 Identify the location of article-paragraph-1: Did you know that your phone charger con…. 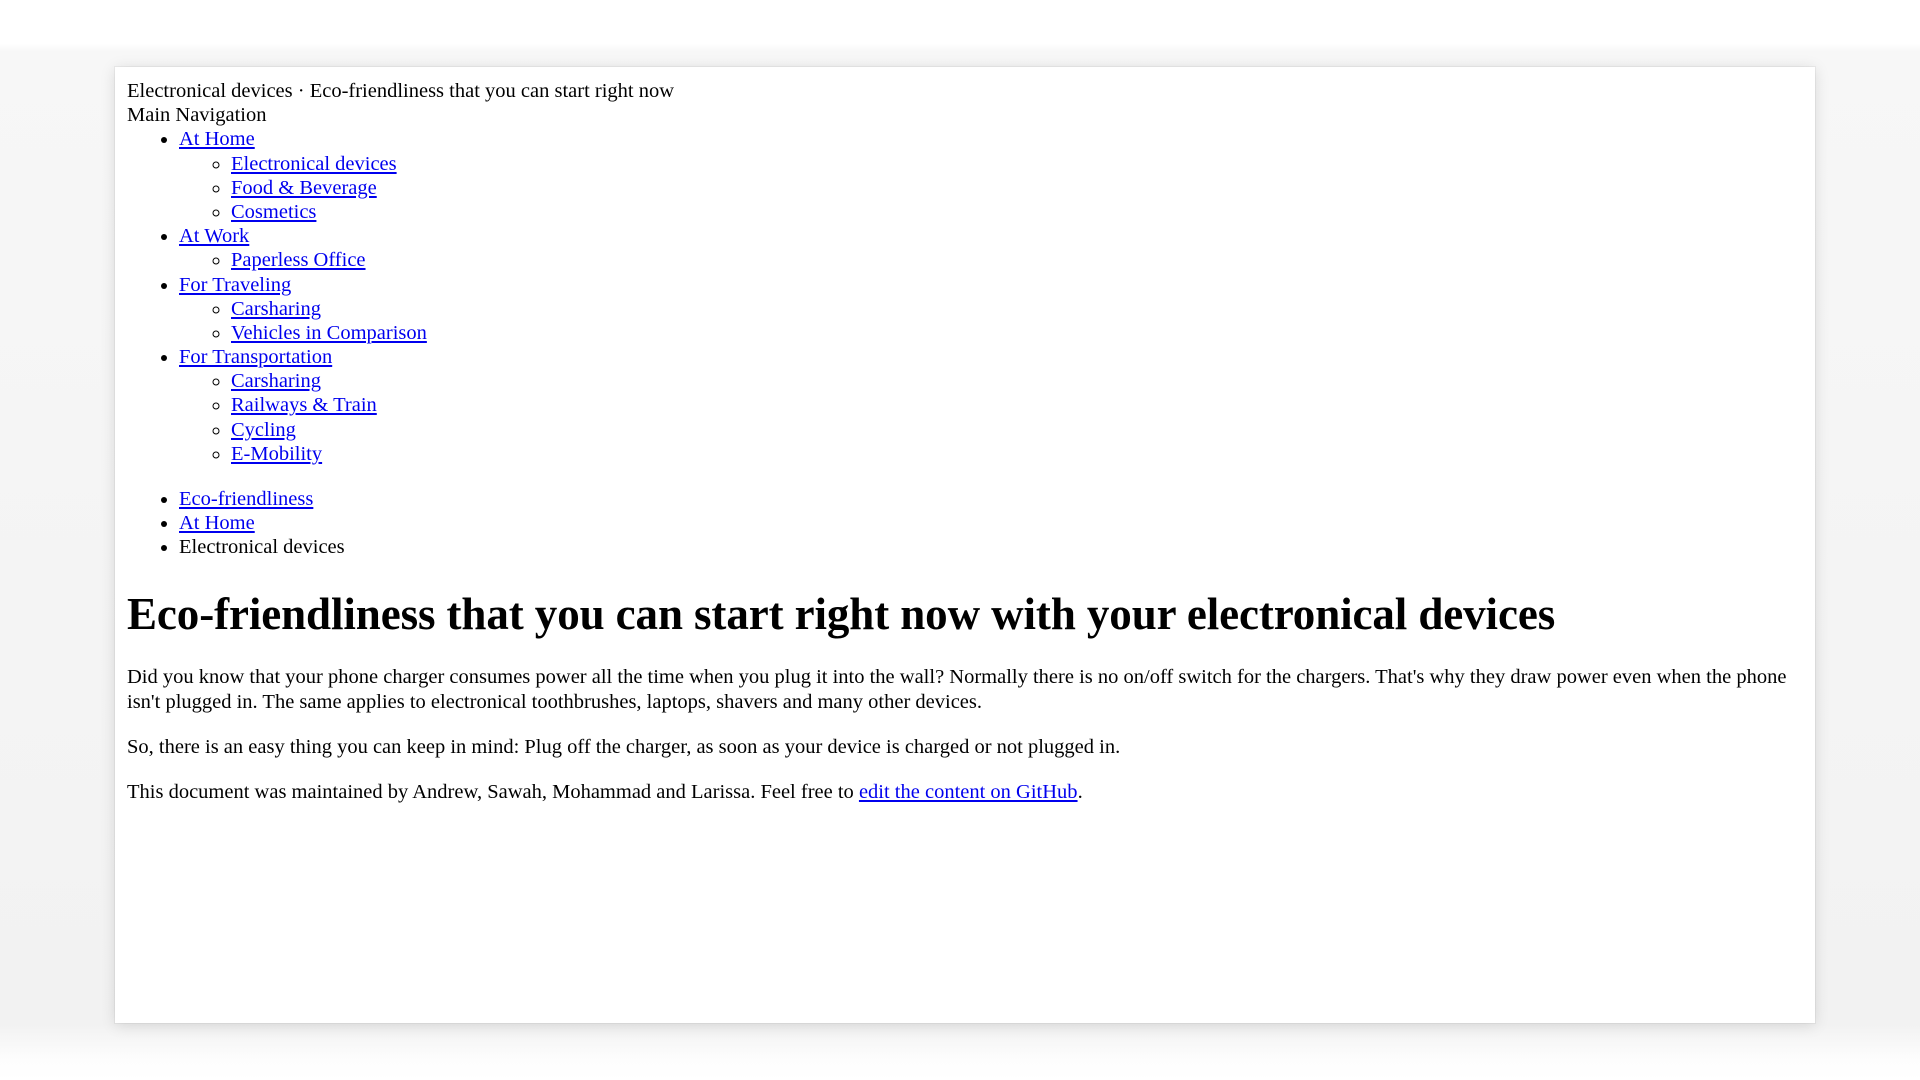
(957, 689).